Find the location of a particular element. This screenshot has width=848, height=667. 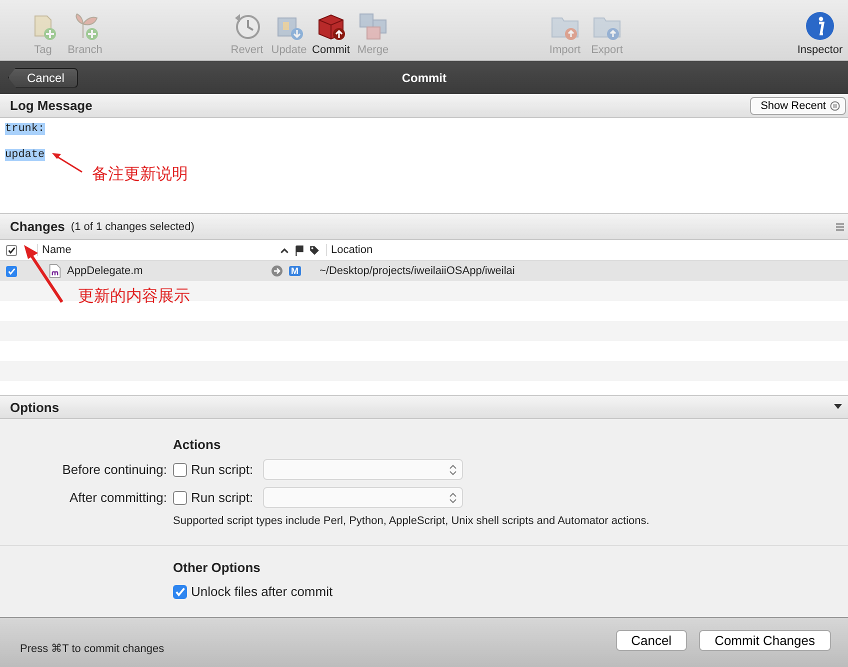

info-icon is located at coordinates (820, 26).